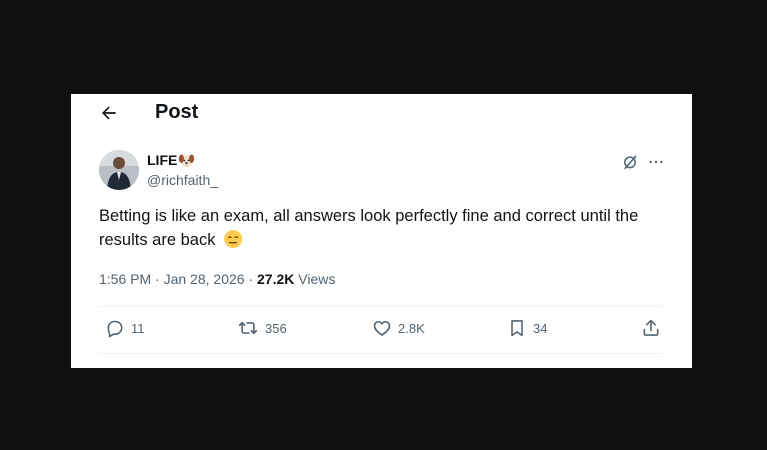 Image resolution: width=767 pixels, height=450 pixels. Describe the element at coordinates (115, 329) in the screenshot. I see `reply-icon` at that location.